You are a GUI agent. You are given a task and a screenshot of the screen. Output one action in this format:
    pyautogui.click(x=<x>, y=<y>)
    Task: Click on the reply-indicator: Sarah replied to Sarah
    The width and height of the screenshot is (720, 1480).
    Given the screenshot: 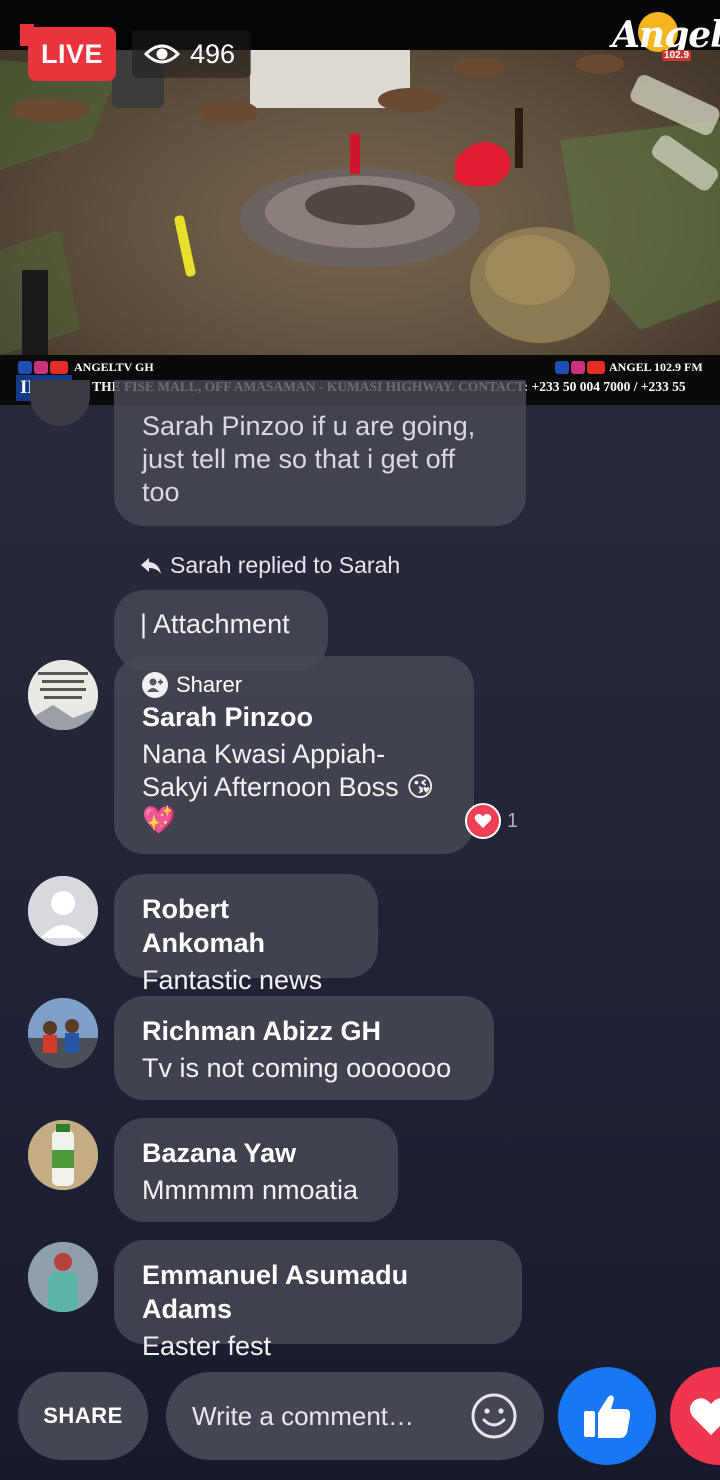 What is the action you would take?
    pyautogui.click(x=270, y=565)
    